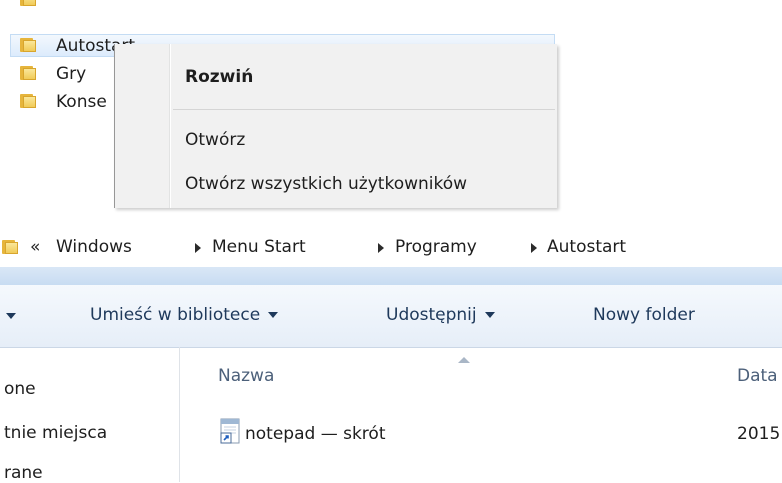 The image size is (782, 483). Describe the element at coordinates (170, 126) in the screenshot. I see `menu-gutter` at that location.